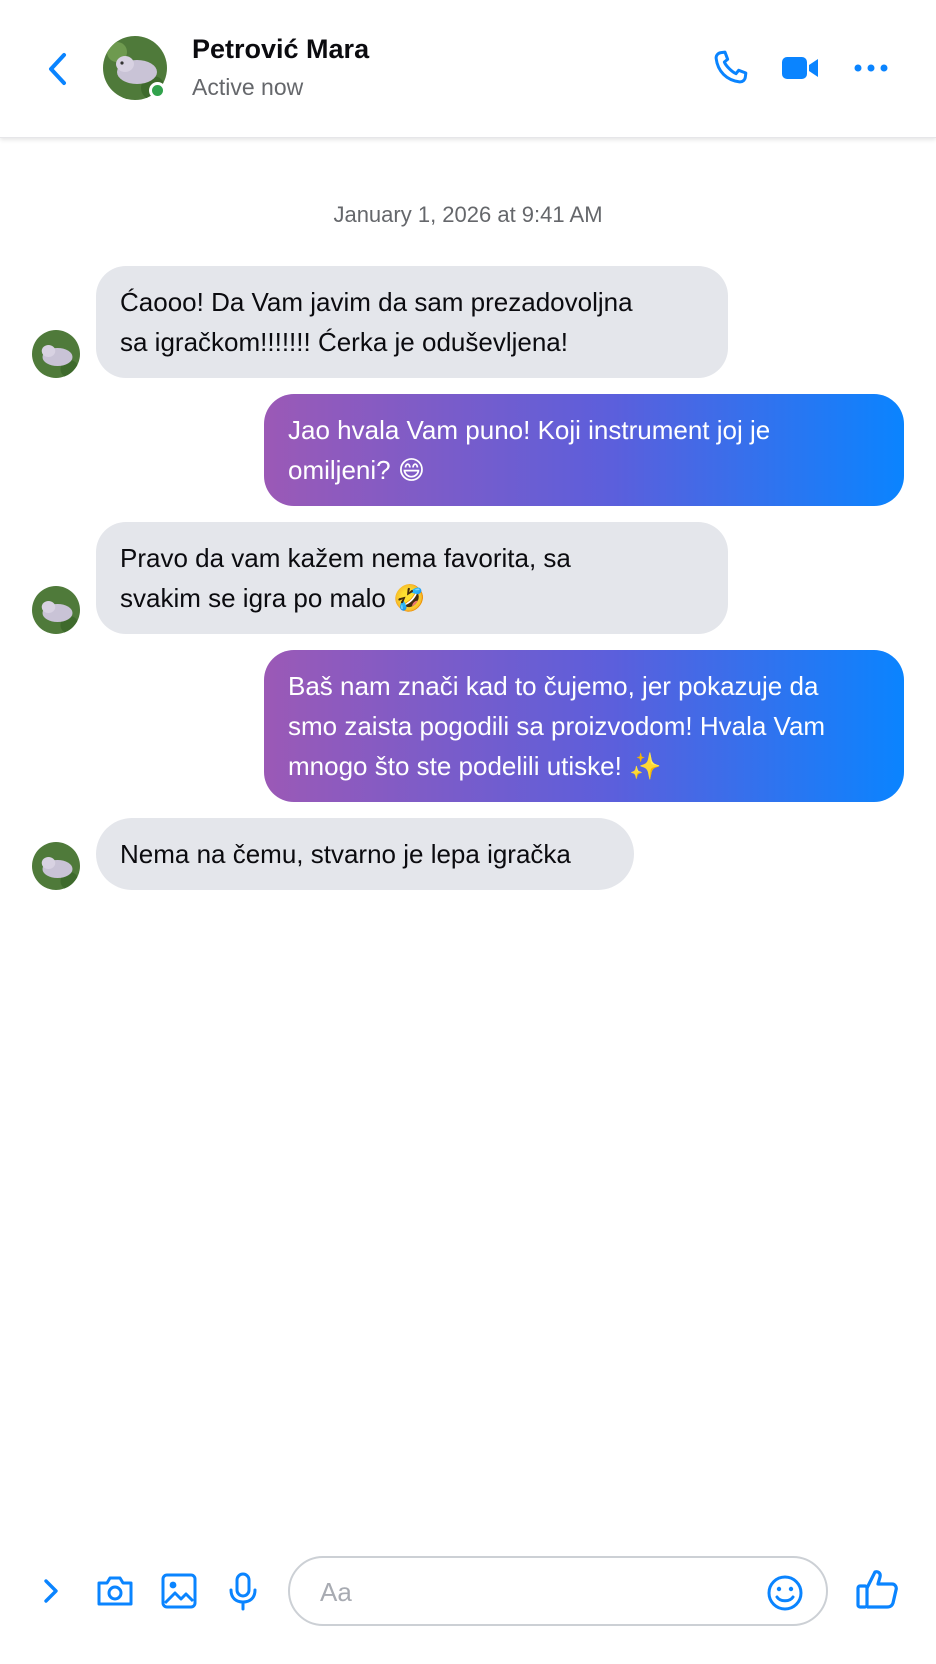  I want to click on chevron-right-icon, so click(51, 1591).